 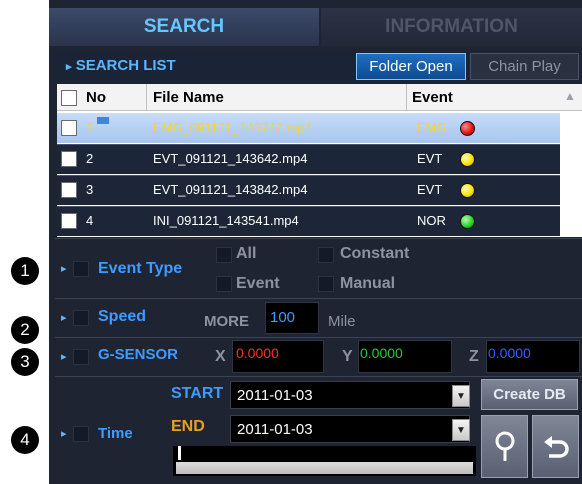 What do you see at coordinates (381, 353) in the screenshot?
I see `gsensor-y-value: 0.0000` at bounding box center [381, 353].